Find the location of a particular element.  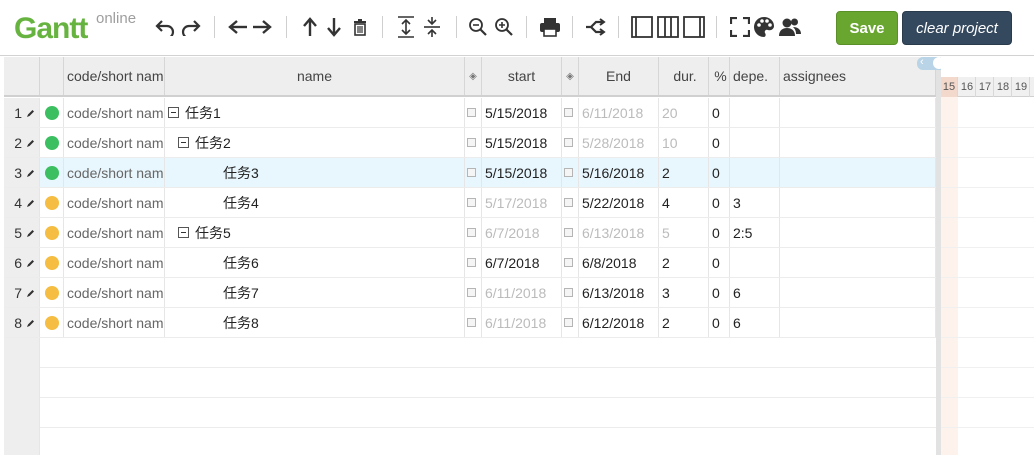

zoom-in-button is located at coordinates (504, 27).